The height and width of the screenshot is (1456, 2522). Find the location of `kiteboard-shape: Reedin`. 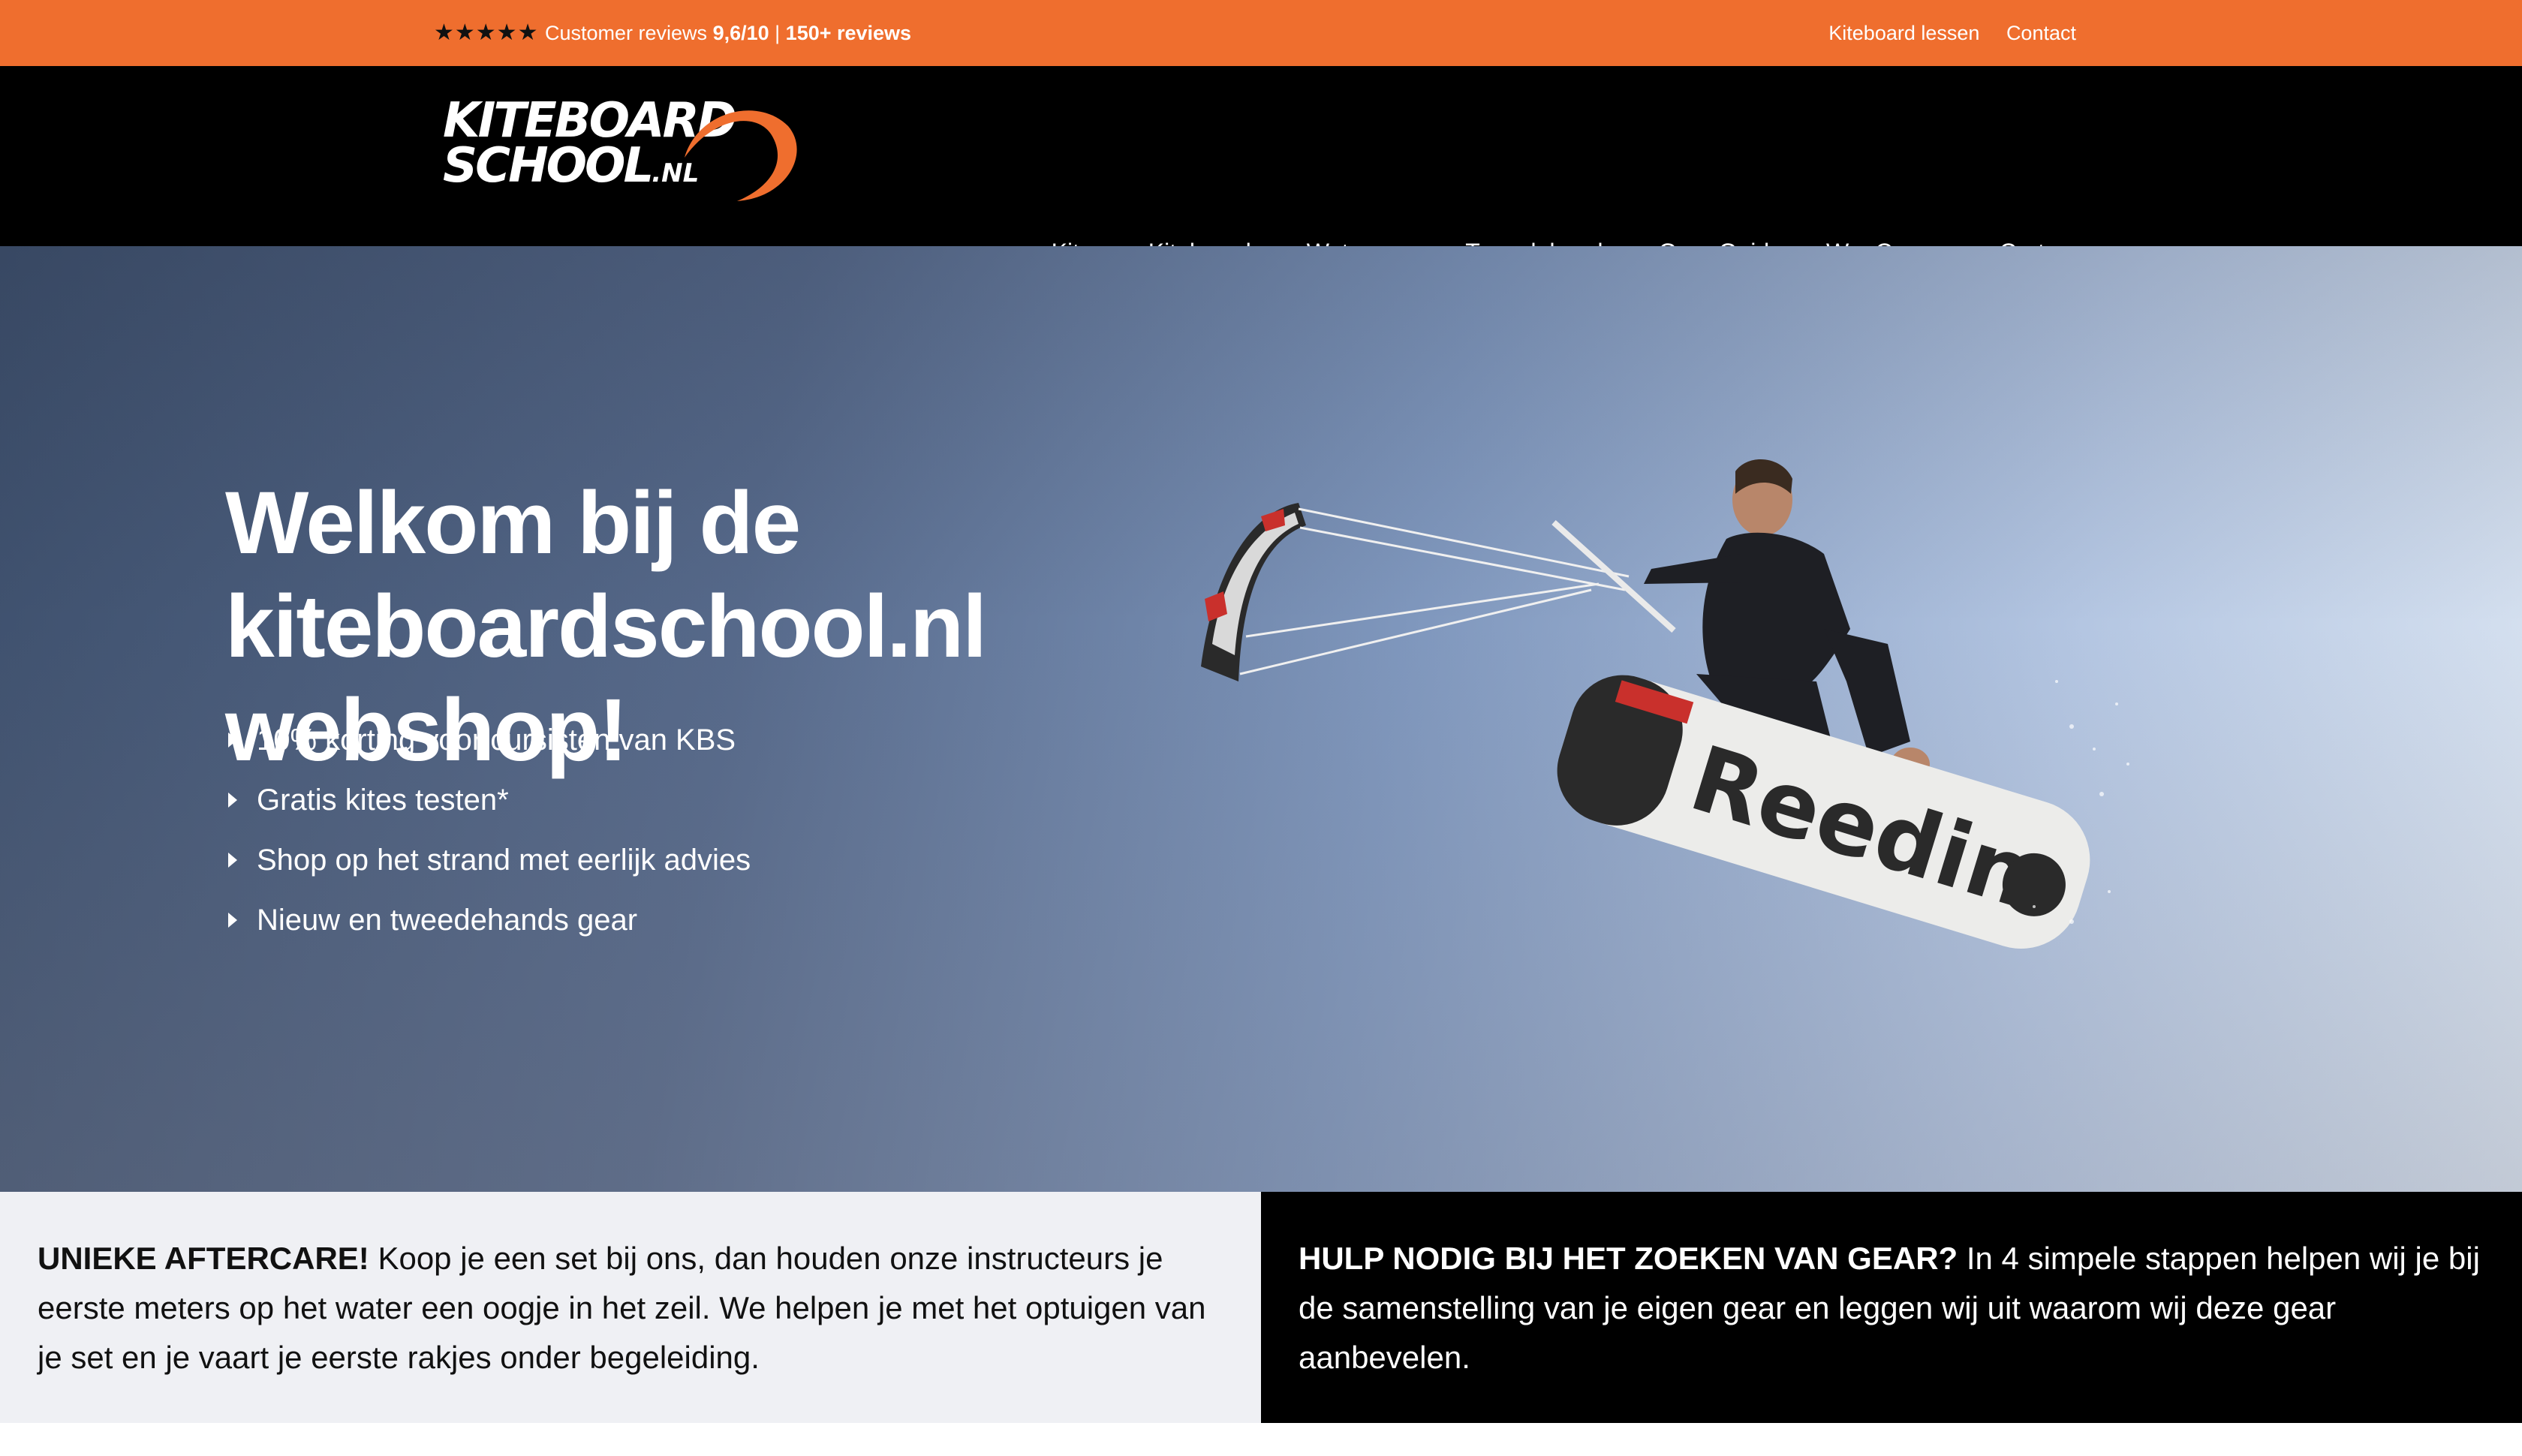

kiteboard-shape: Reedin is located at coordinates (1823, 812).